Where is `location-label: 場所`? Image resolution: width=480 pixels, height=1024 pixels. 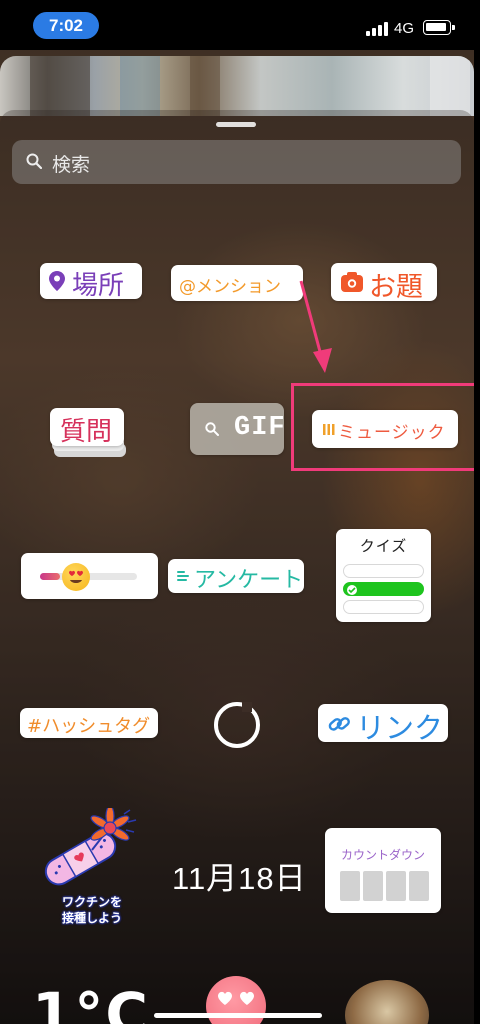 location-label: 場所 is located at coordinates (98, 286).